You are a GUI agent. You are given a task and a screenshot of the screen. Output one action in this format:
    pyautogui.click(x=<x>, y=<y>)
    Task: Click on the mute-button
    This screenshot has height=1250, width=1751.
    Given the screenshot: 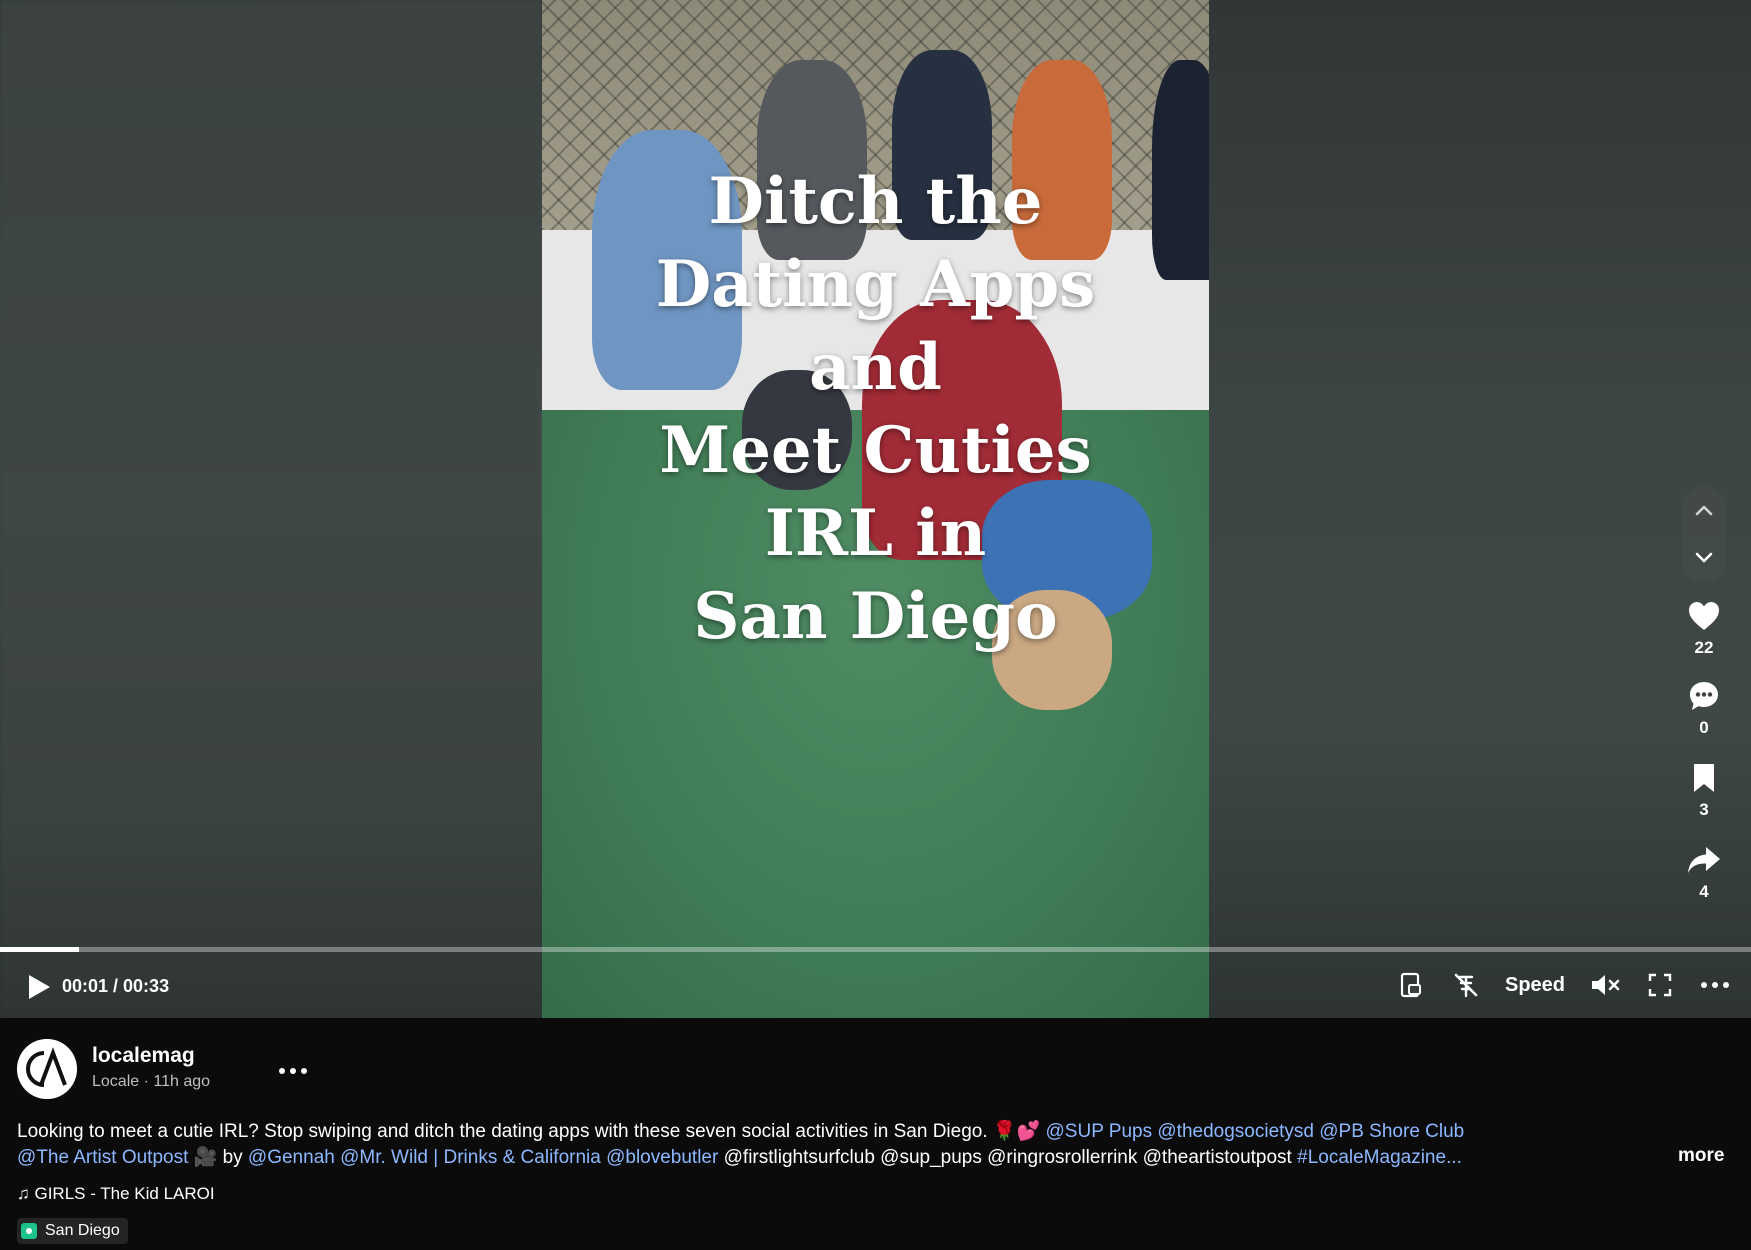 What is the action you would take?
    pyautogui.click(x=1606, y=985)
    